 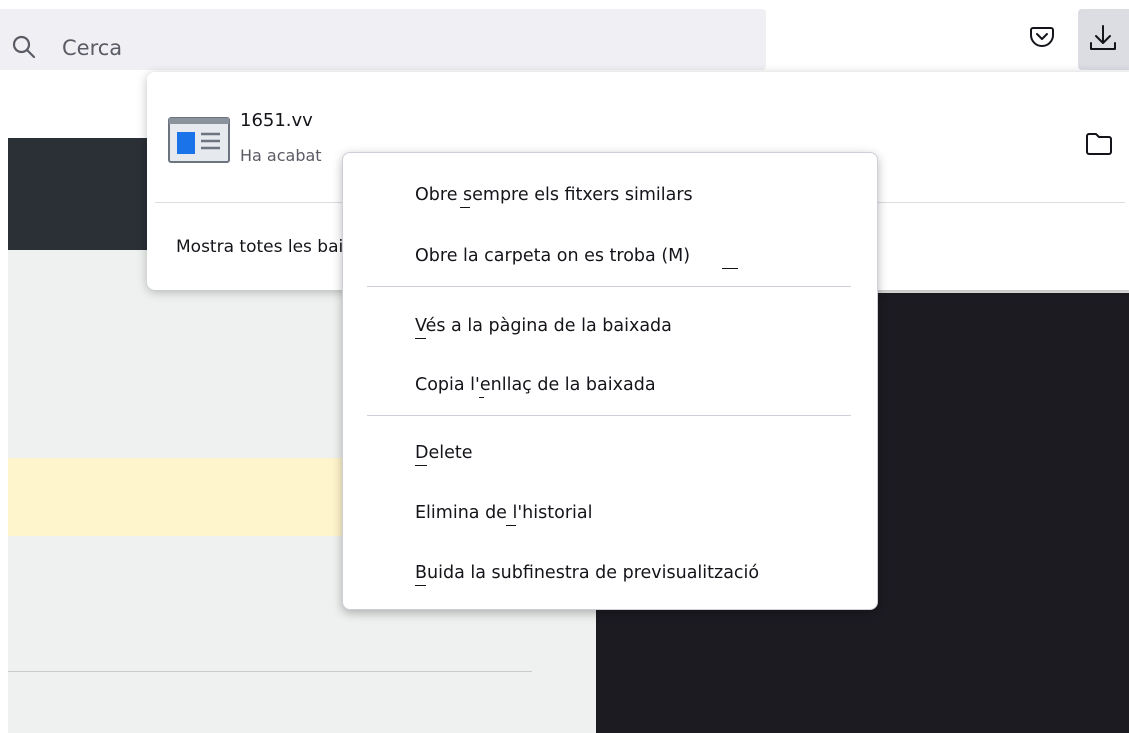 What do you see at coordinates (610, 513) in the screenshot?
I see `menu-item-remove-from-history: Elimina de l'historial` at bounding box center [610, 513].